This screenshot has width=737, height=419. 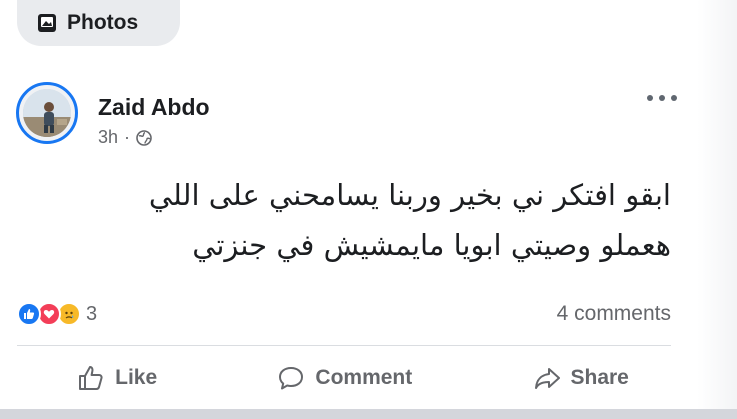 What do you see at coordinates (91, 378) in the screenshot?
I see `like-icon` at bounding box center [91, 378].